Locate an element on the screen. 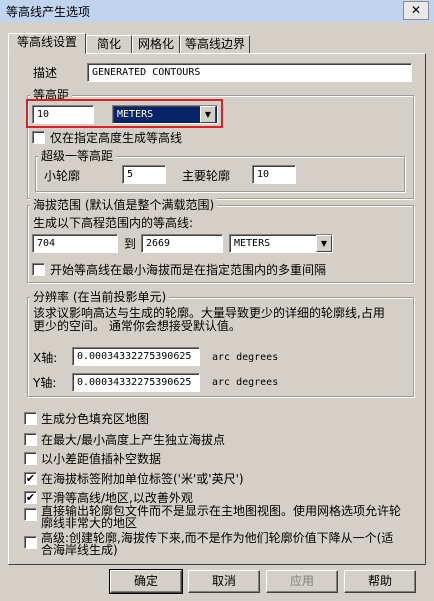 This screenshot has height=601, width=434. interval-unit-value: METERS is located at coordinates (135, 114).